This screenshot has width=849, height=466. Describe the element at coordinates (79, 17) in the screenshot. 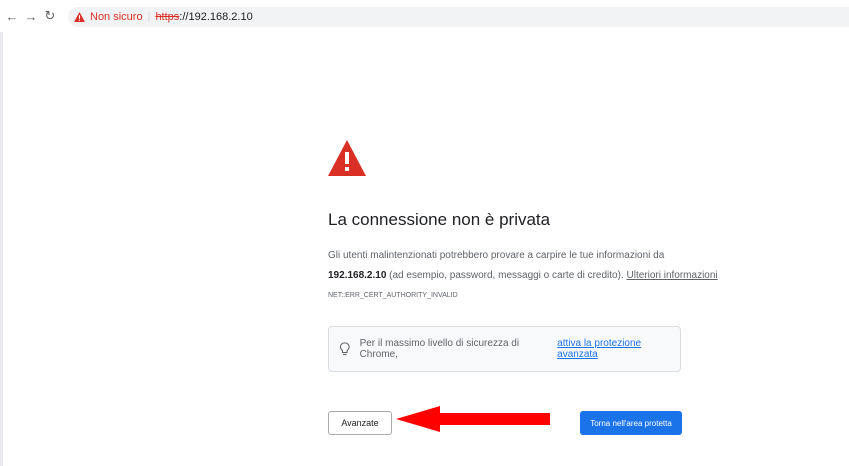

I see `warning-triangle-icon` at that location.